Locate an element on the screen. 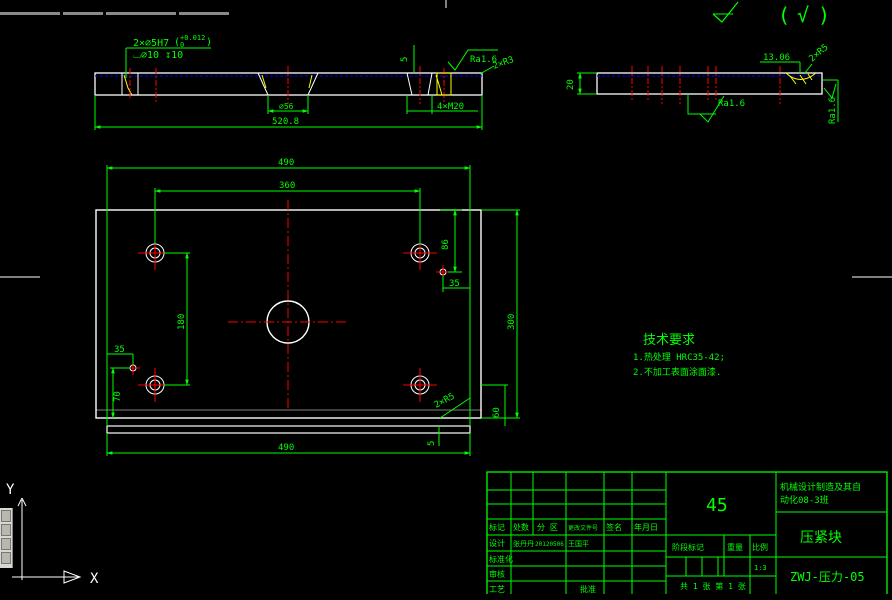 The width and height of the screenshot is (892, 600). design-date: 20120506 is located at coordinates (549, 544).